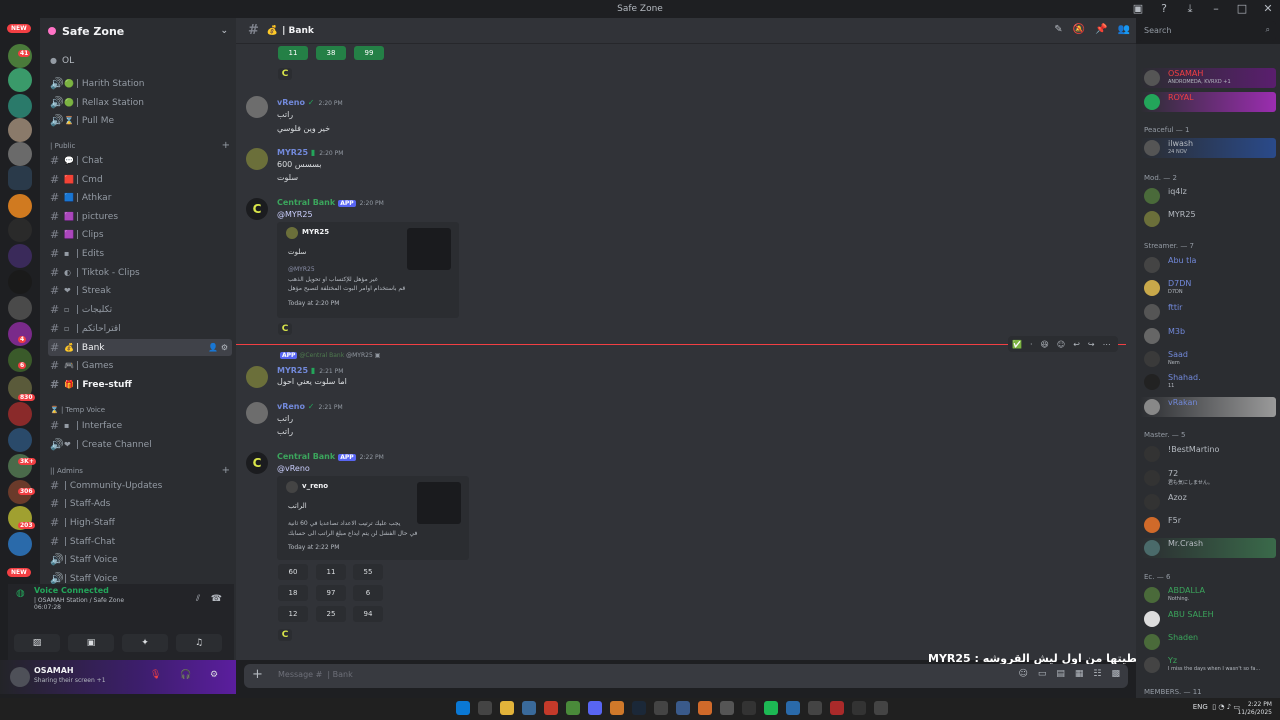 The height and width of the screenshot is (720, 1280). I want to click on member-item: Mr.Crash, so click(1208, 548).